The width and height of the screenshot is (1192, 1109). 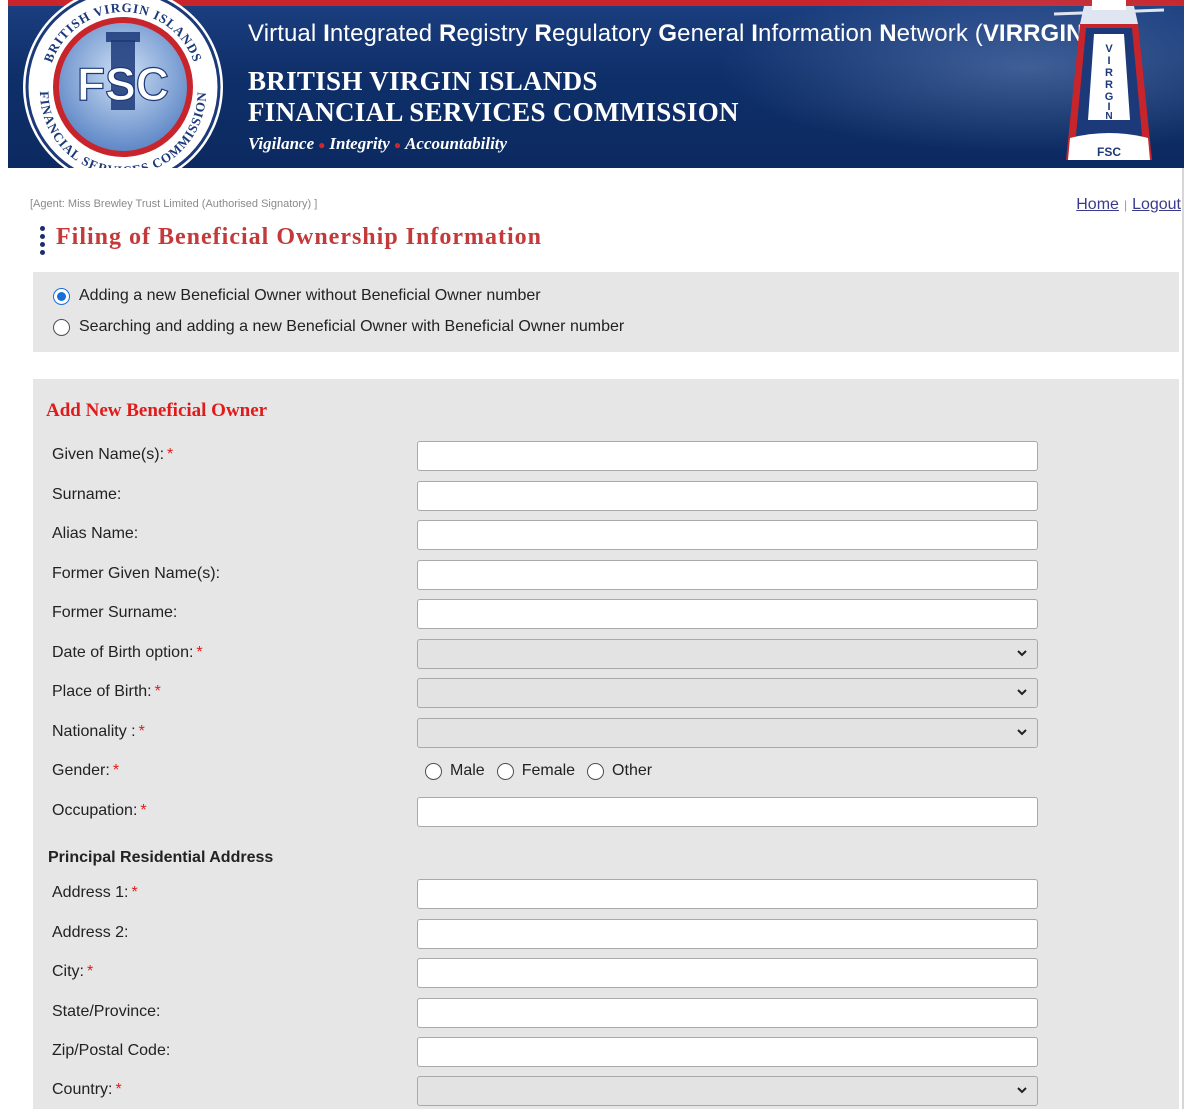 What do you see at coordinates (727, 535) in the screenshot?
I see `alias-name-input` at bounding box center [727, 535].